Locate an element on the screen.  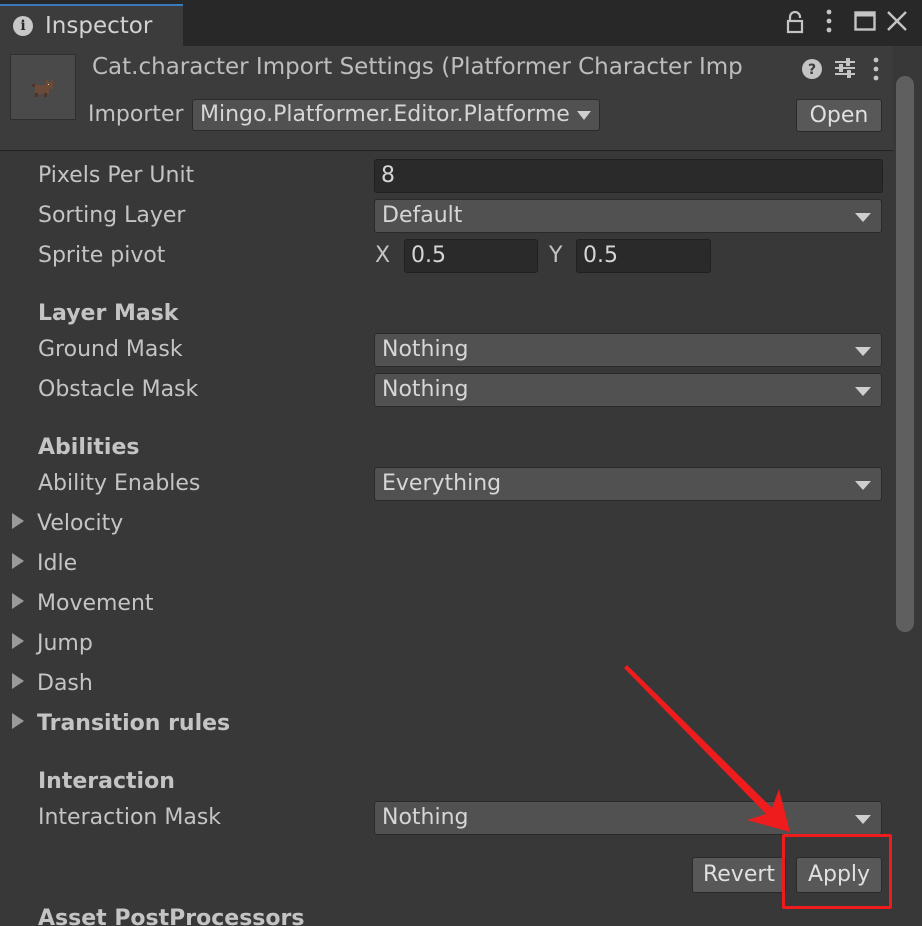
interaction-mask-dropdown: Nothing is located at coordinates (628, 818).